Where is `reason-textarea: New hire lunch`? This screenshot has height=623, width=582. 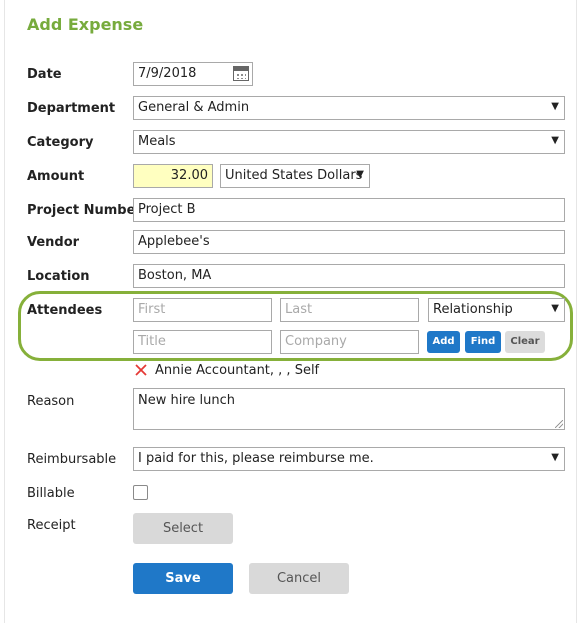 reason-textarea: New hire lunch is located at coordinates (349, 409).